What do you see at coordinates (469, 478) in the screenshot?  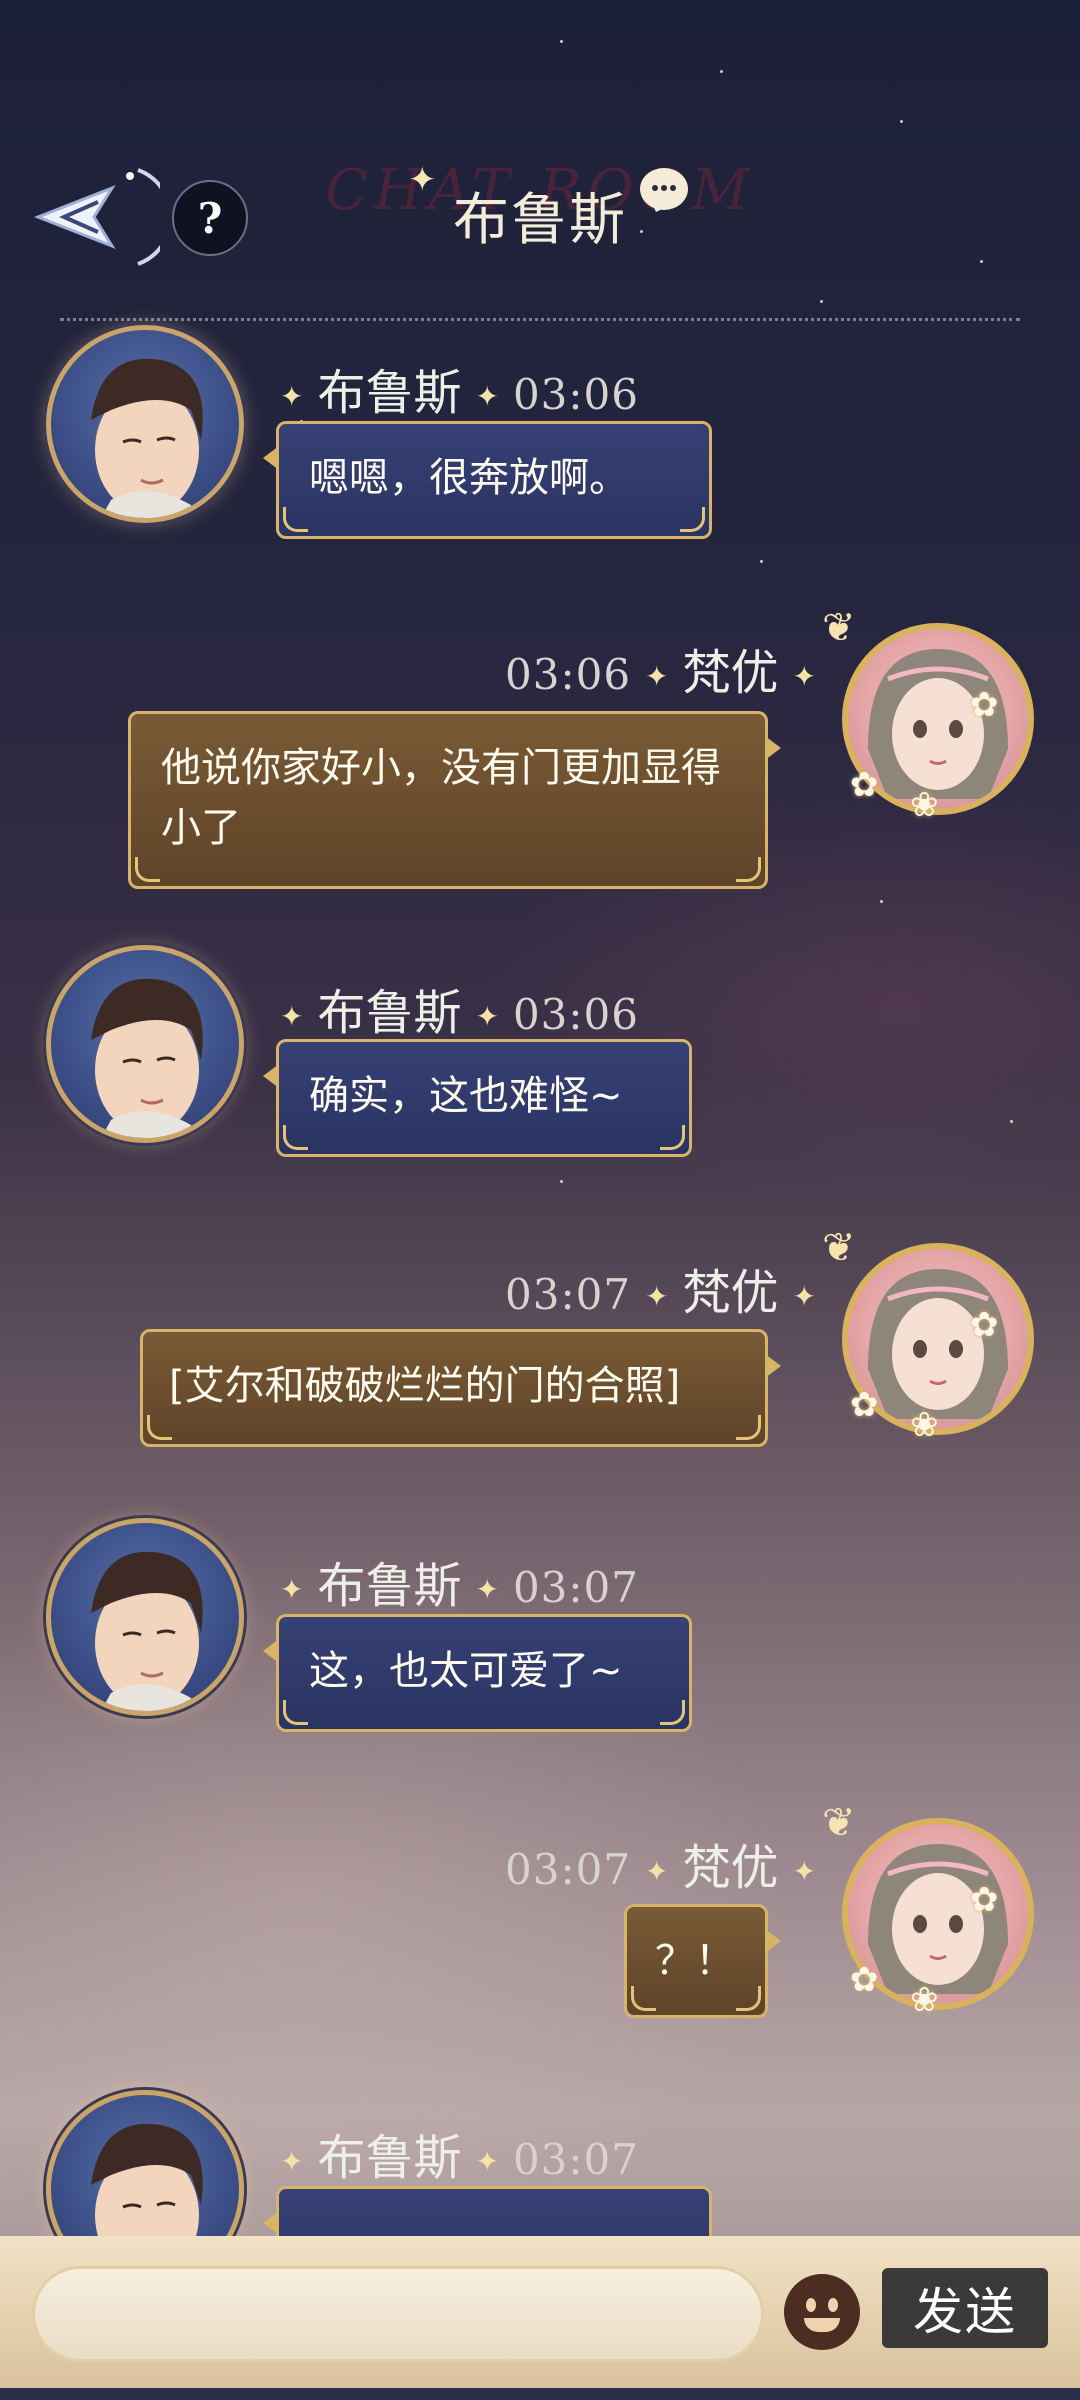 I see `message-text: 嗯嗯，很奔放啊。` at bounding box center [469, 478].